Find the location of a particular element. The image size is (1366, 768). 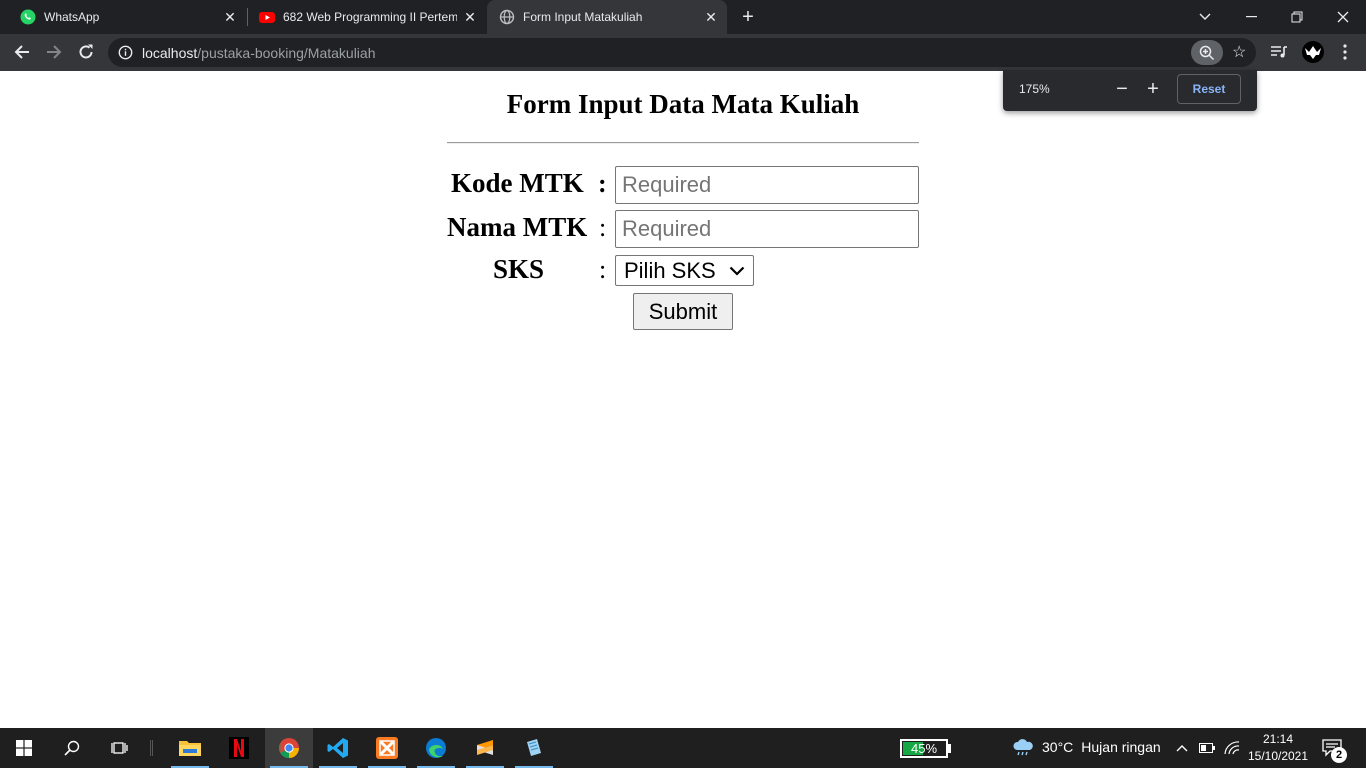

arrow-right-icon is located at coordinates (54, 52).